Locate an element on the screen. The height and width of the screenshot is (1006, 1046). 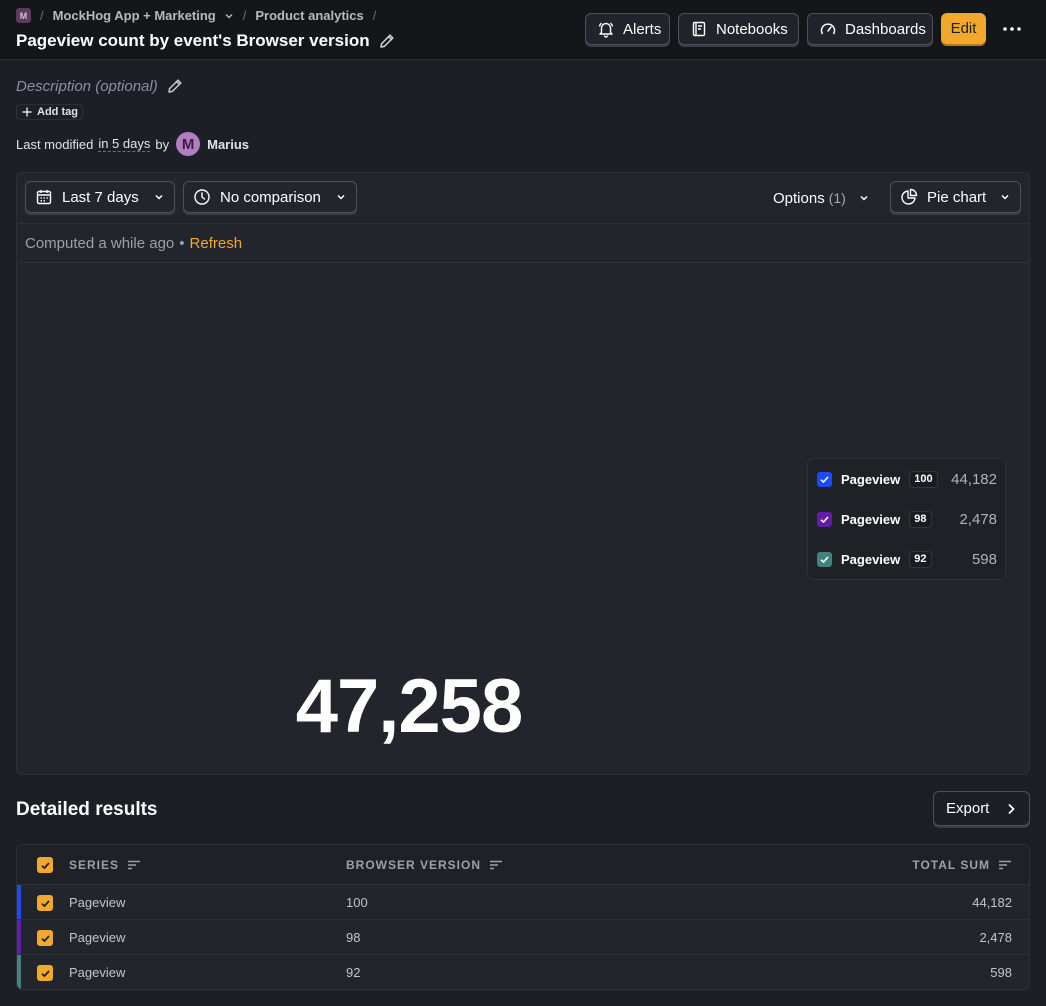
calendar-icon is located at coordinates (44, 197).